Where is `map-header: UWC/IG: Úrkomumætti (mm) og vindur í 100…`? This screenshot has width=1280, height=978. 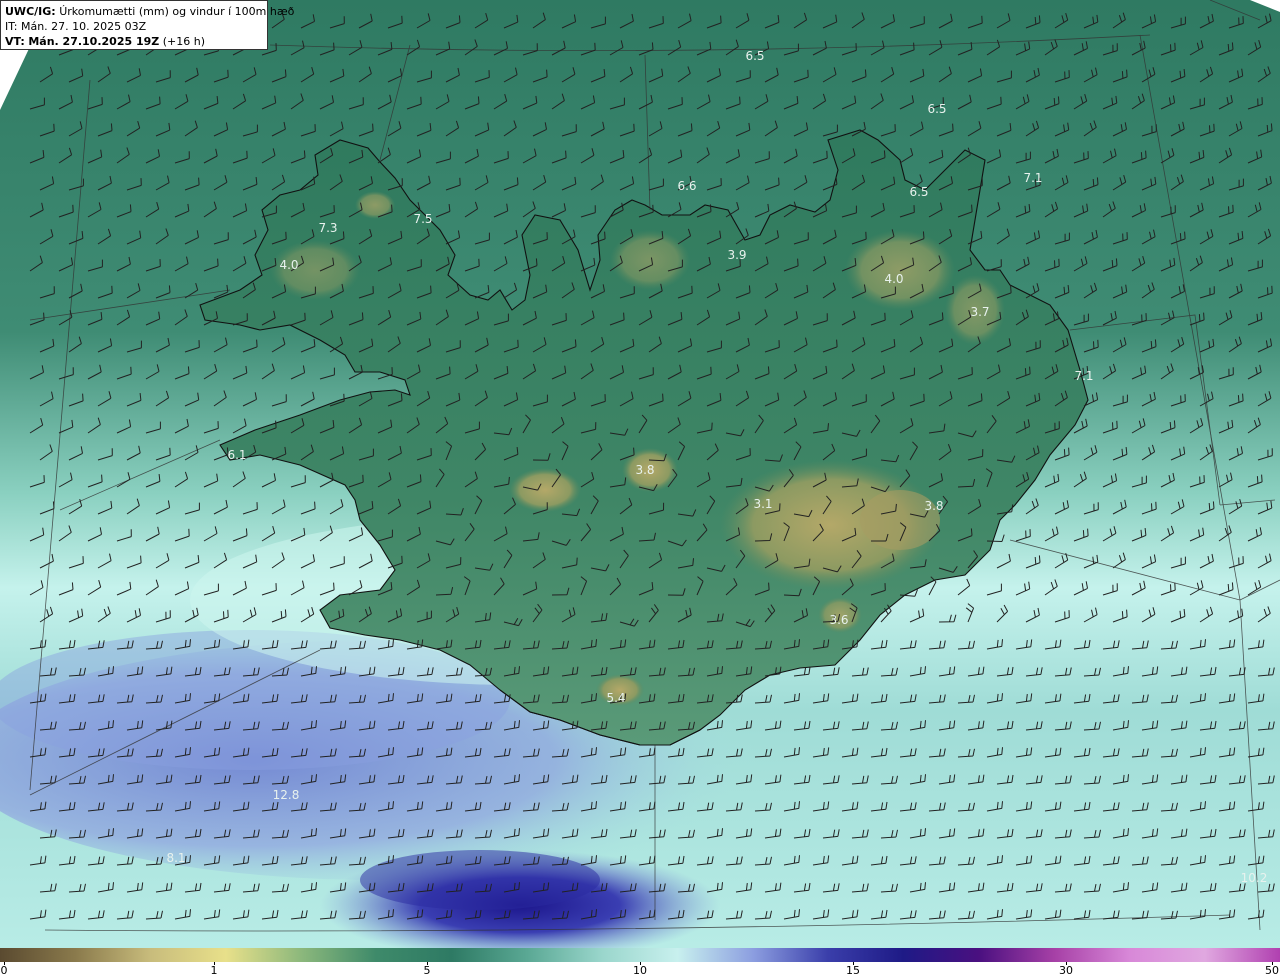
map-header: UWC/IG: Úrkomumætti (mm) og vindur í 100… is located at coordinates (147, 25).